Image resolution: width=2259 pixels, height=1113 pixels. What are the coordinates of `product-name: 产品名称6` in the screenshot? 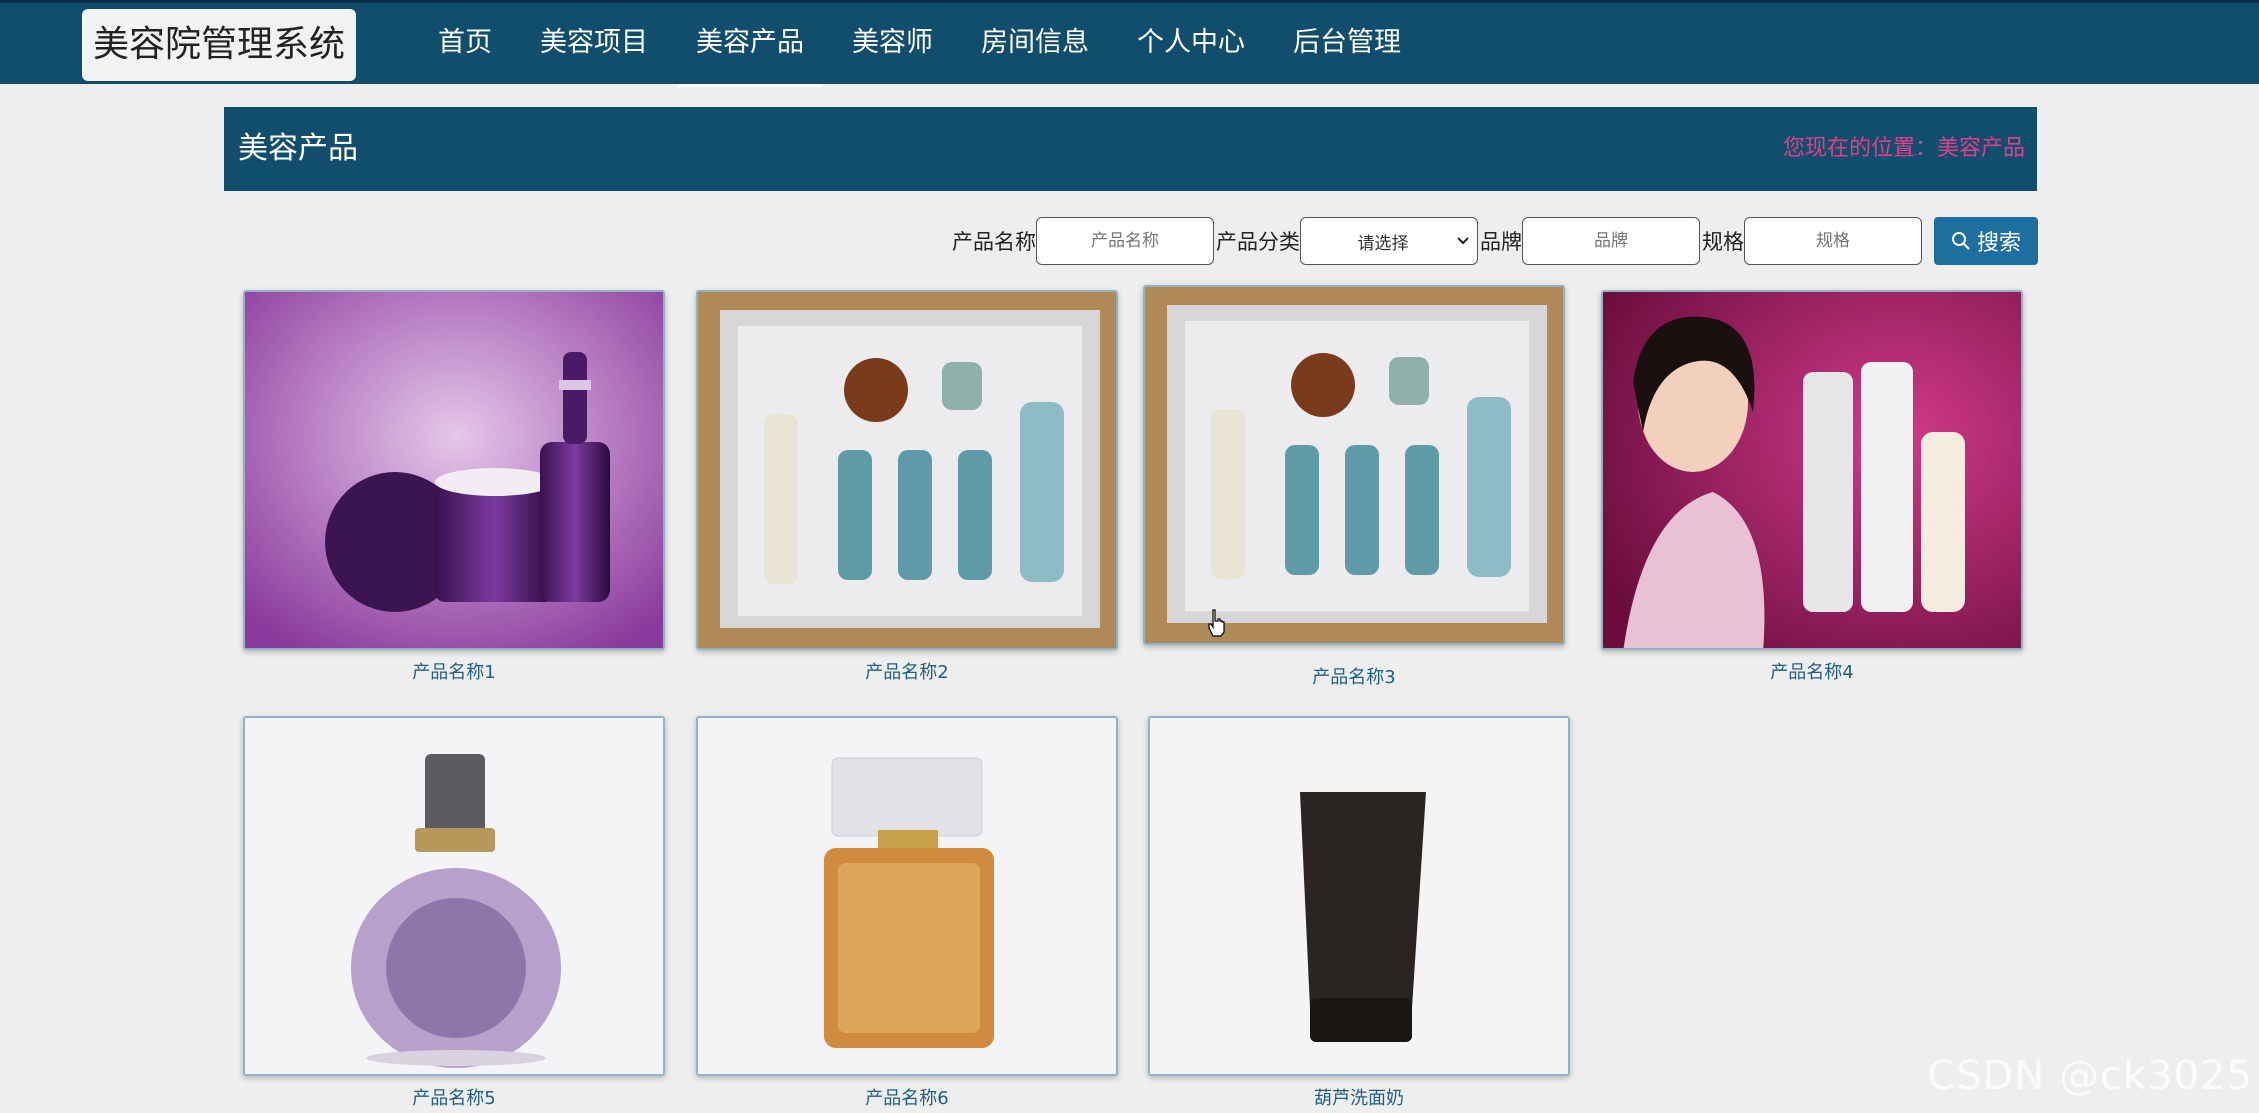 It's located at (907, 1097).